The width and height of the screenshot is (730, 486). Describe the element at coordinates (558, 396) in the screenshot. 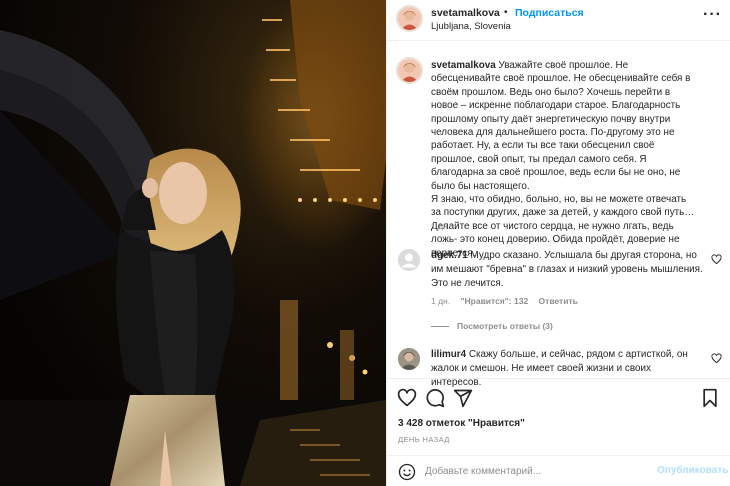

I see `post-actions-bar` at that location.